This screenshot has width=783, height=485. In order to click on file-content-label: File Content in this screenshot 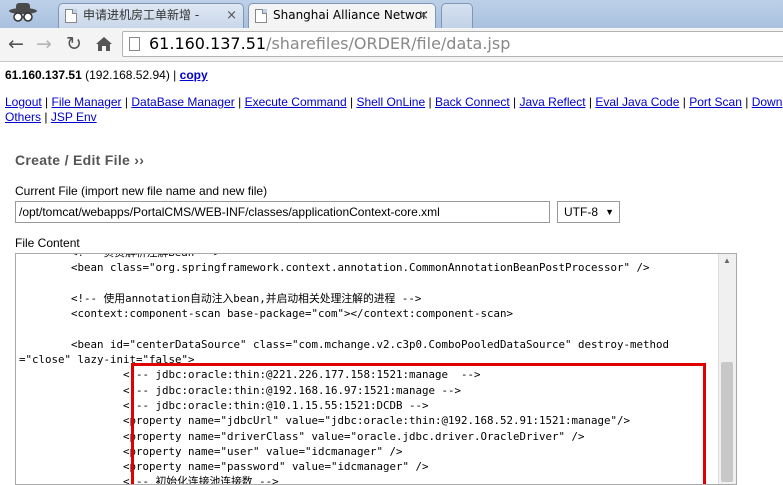, I will do `click(47, 243)`.